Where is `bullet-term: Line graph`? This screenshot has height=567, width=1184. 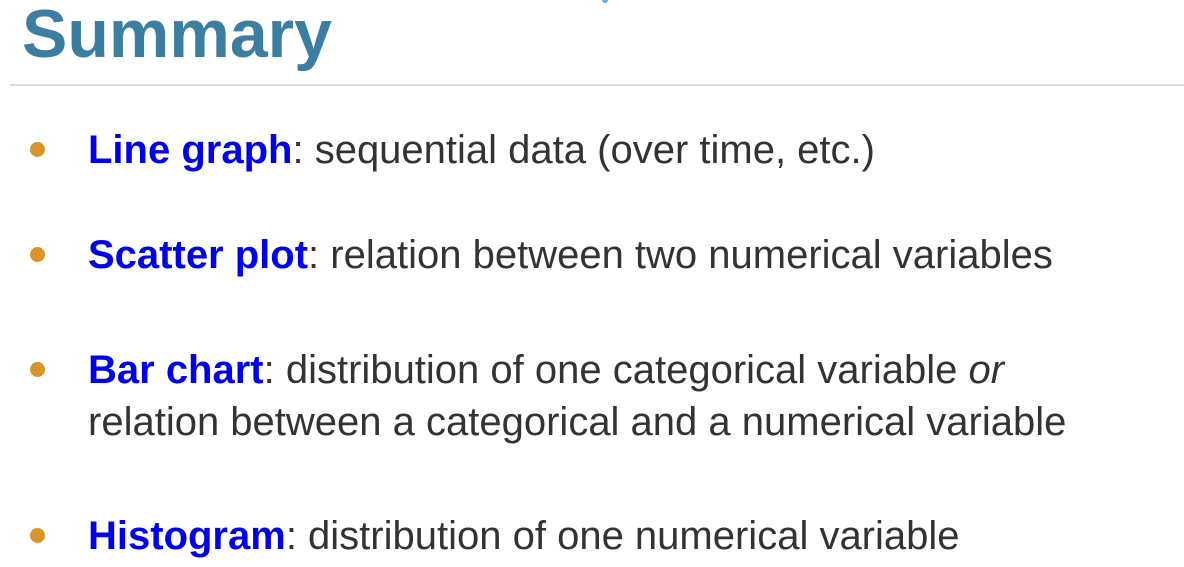
bullet-term: Line graph is located at coordinates (190, 150).